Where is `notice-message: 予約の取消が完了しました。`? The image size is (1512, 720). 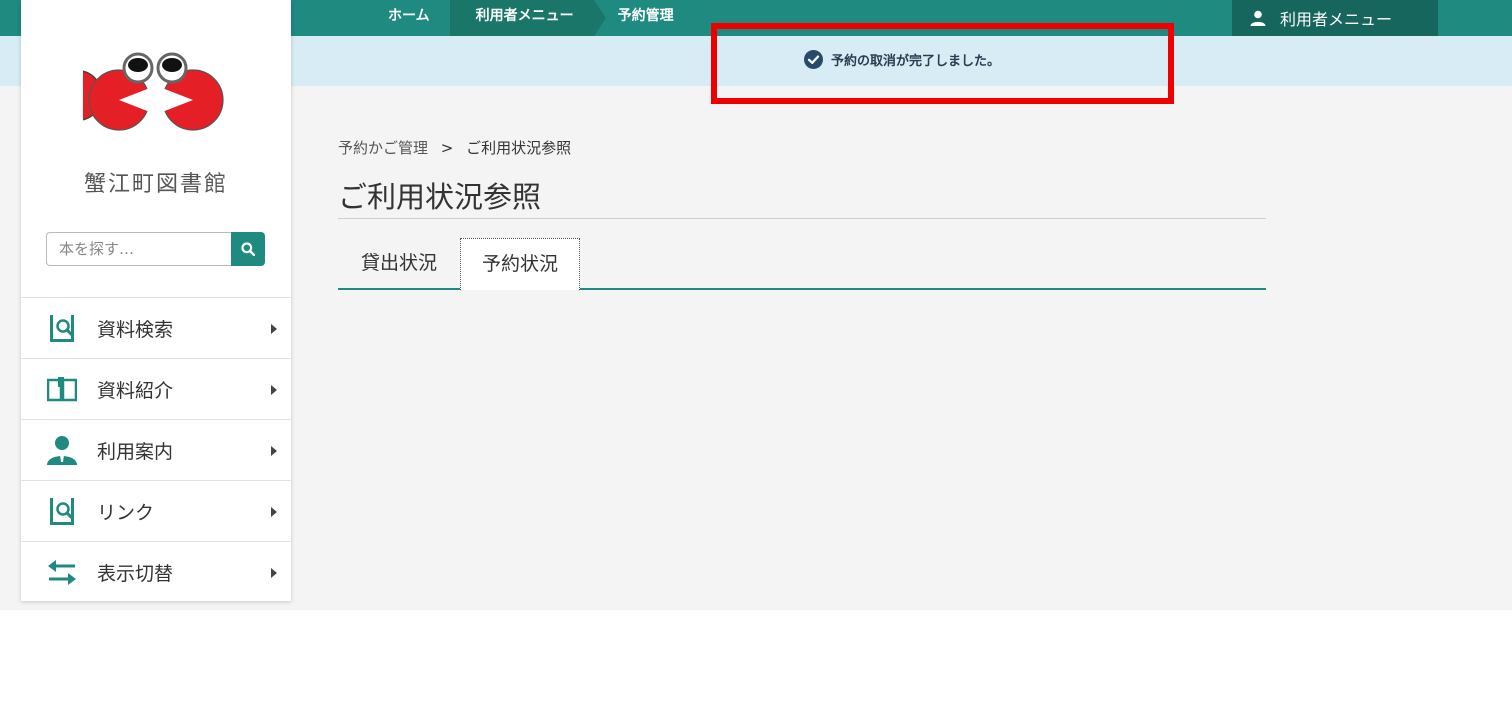 notice-message: 予約の取消が完了しました。 is located at coordinates (902, 59).